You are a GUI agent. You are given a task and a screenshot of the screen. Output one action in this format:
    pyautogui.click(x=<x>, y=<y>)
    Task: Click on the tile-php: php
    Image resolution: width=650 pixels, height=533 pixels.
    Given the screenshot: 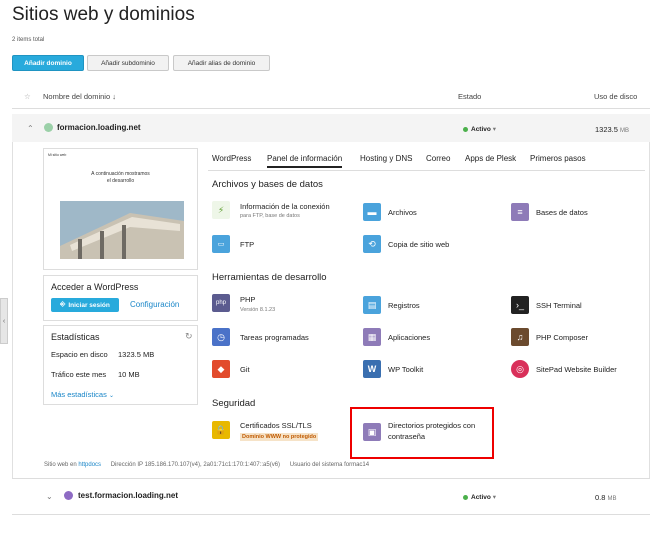 What is the action you would take?
    pyautogui.click(x=221, y=303)
    